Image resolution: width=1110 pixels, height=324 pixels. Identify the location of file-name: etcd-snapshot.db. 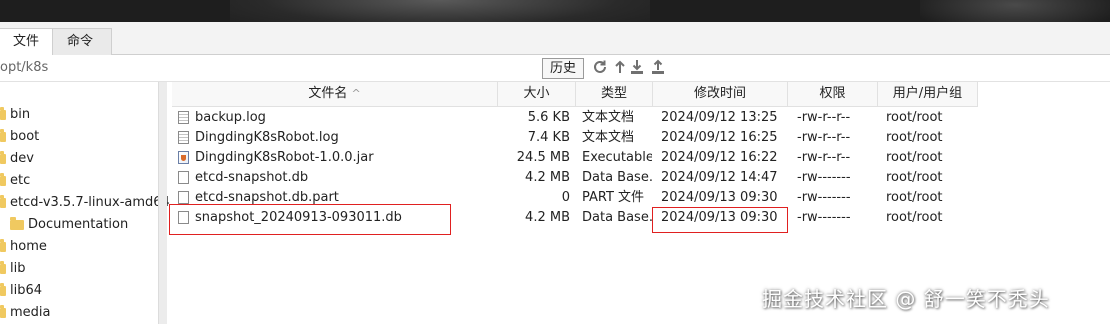
(252, 177).